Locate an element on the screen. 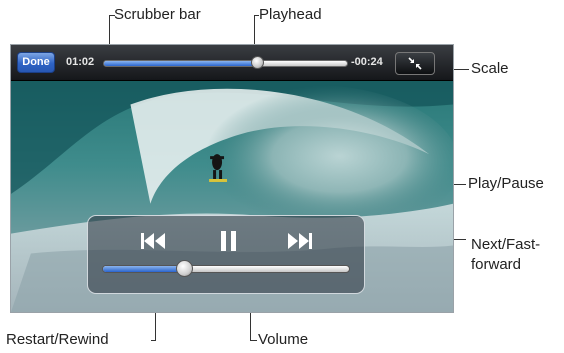 The image size is (564, 353). callout-restart-rewind: Restart/Rewind is located at coordinates (57, 339).